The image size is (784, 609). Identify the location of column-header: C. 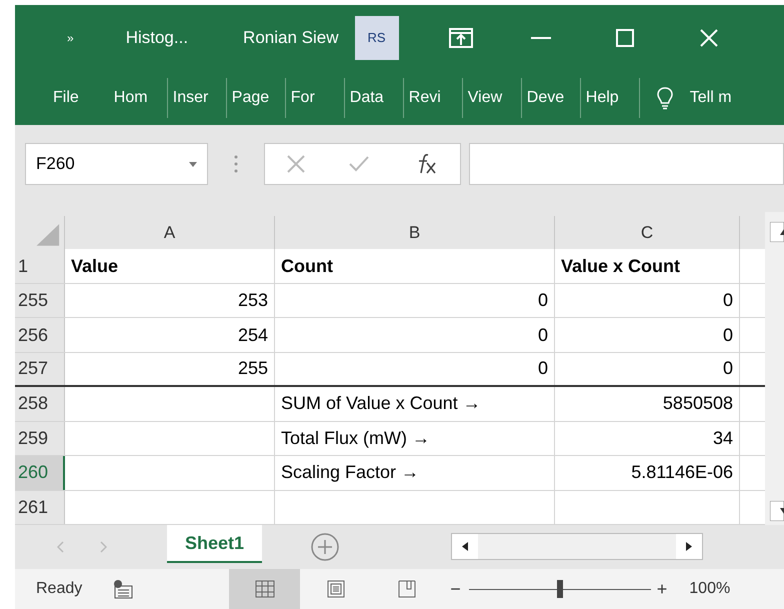
(647, 233).